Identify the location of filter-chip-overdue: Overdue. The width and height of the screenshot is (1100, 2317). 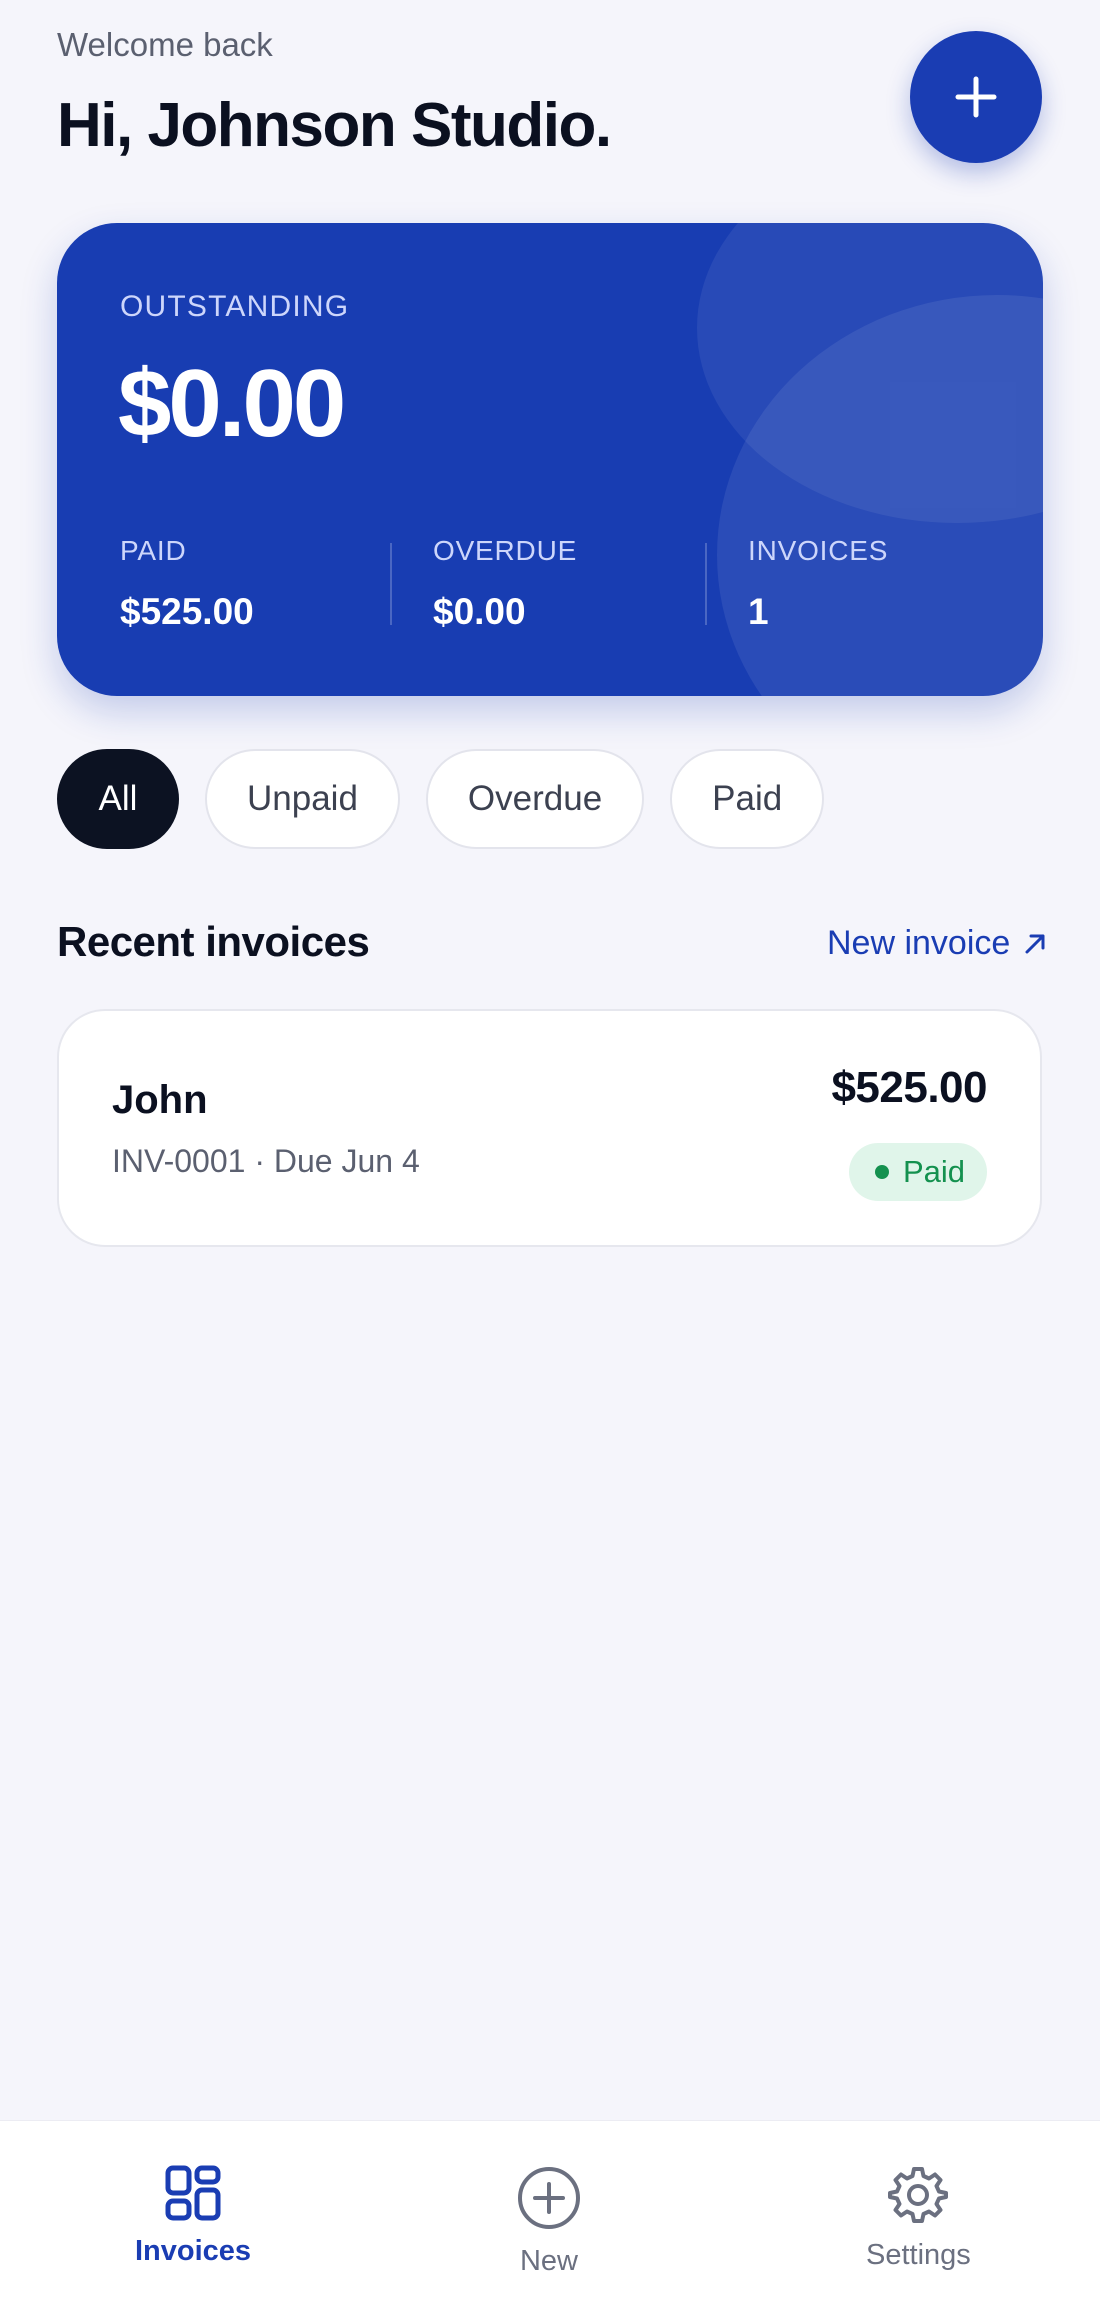
(535, 799).